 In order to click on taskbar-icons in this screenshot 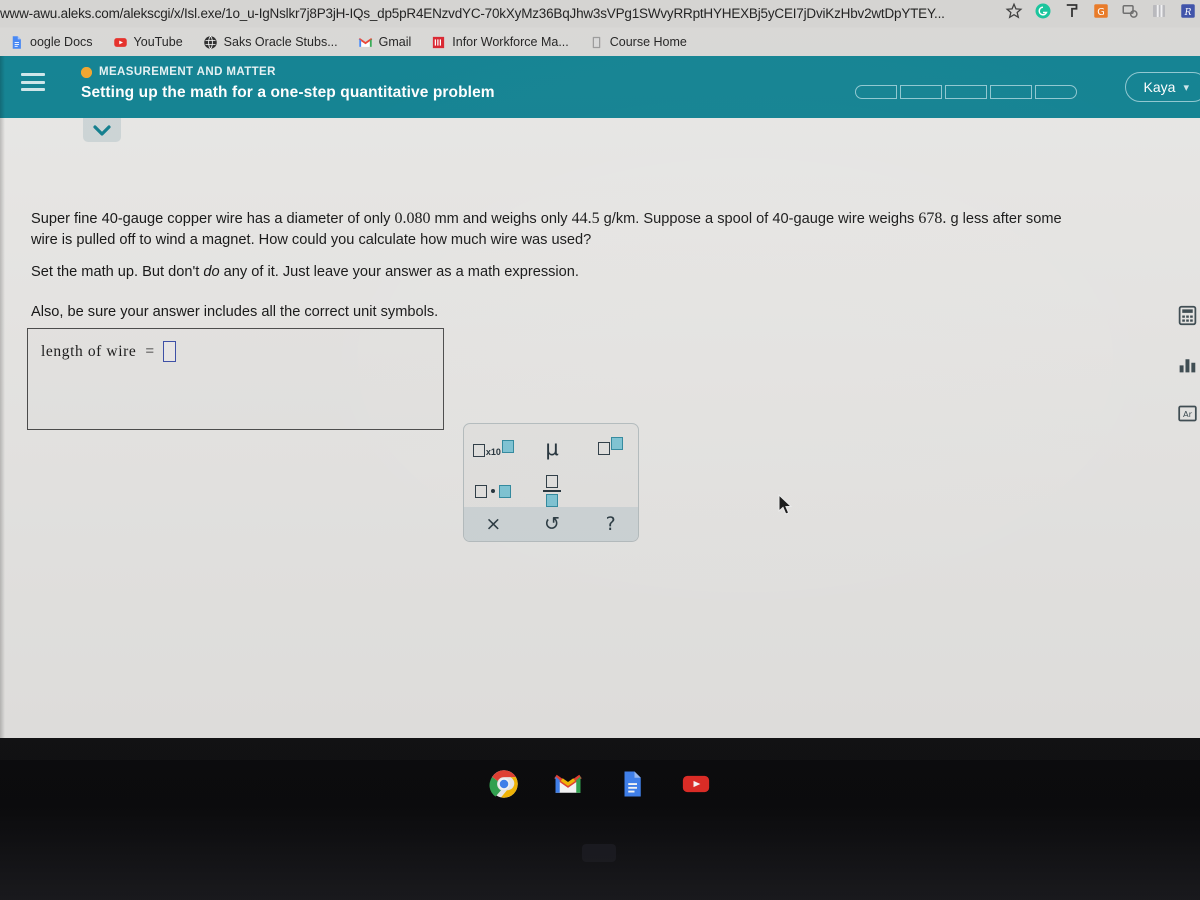, I will do `click(600, 784)`.